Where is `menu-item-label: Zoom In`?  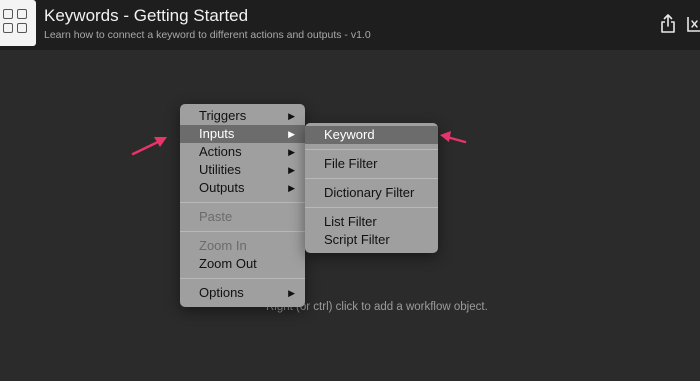 menu-item-label: Zoom In is located at coordinates (223, 245).